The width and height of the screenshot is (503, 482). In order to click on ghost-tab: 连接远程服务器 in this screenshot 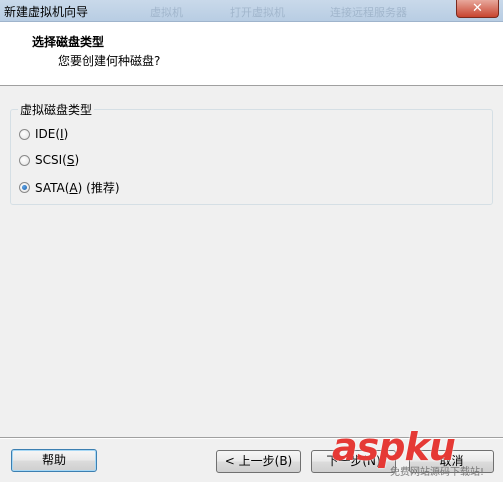, I will do `click(368, 12)`.